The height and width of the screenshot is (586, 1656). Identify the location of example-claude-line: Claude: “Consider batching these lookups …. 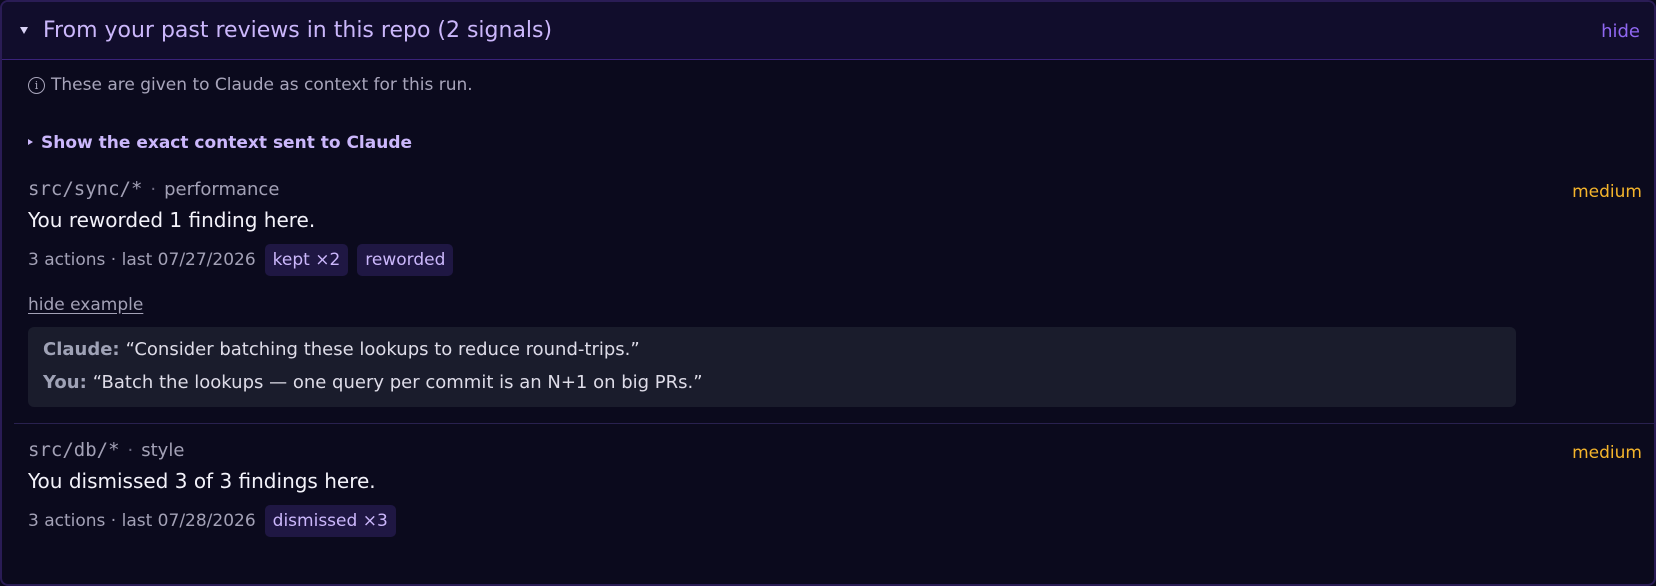
(341, 349).